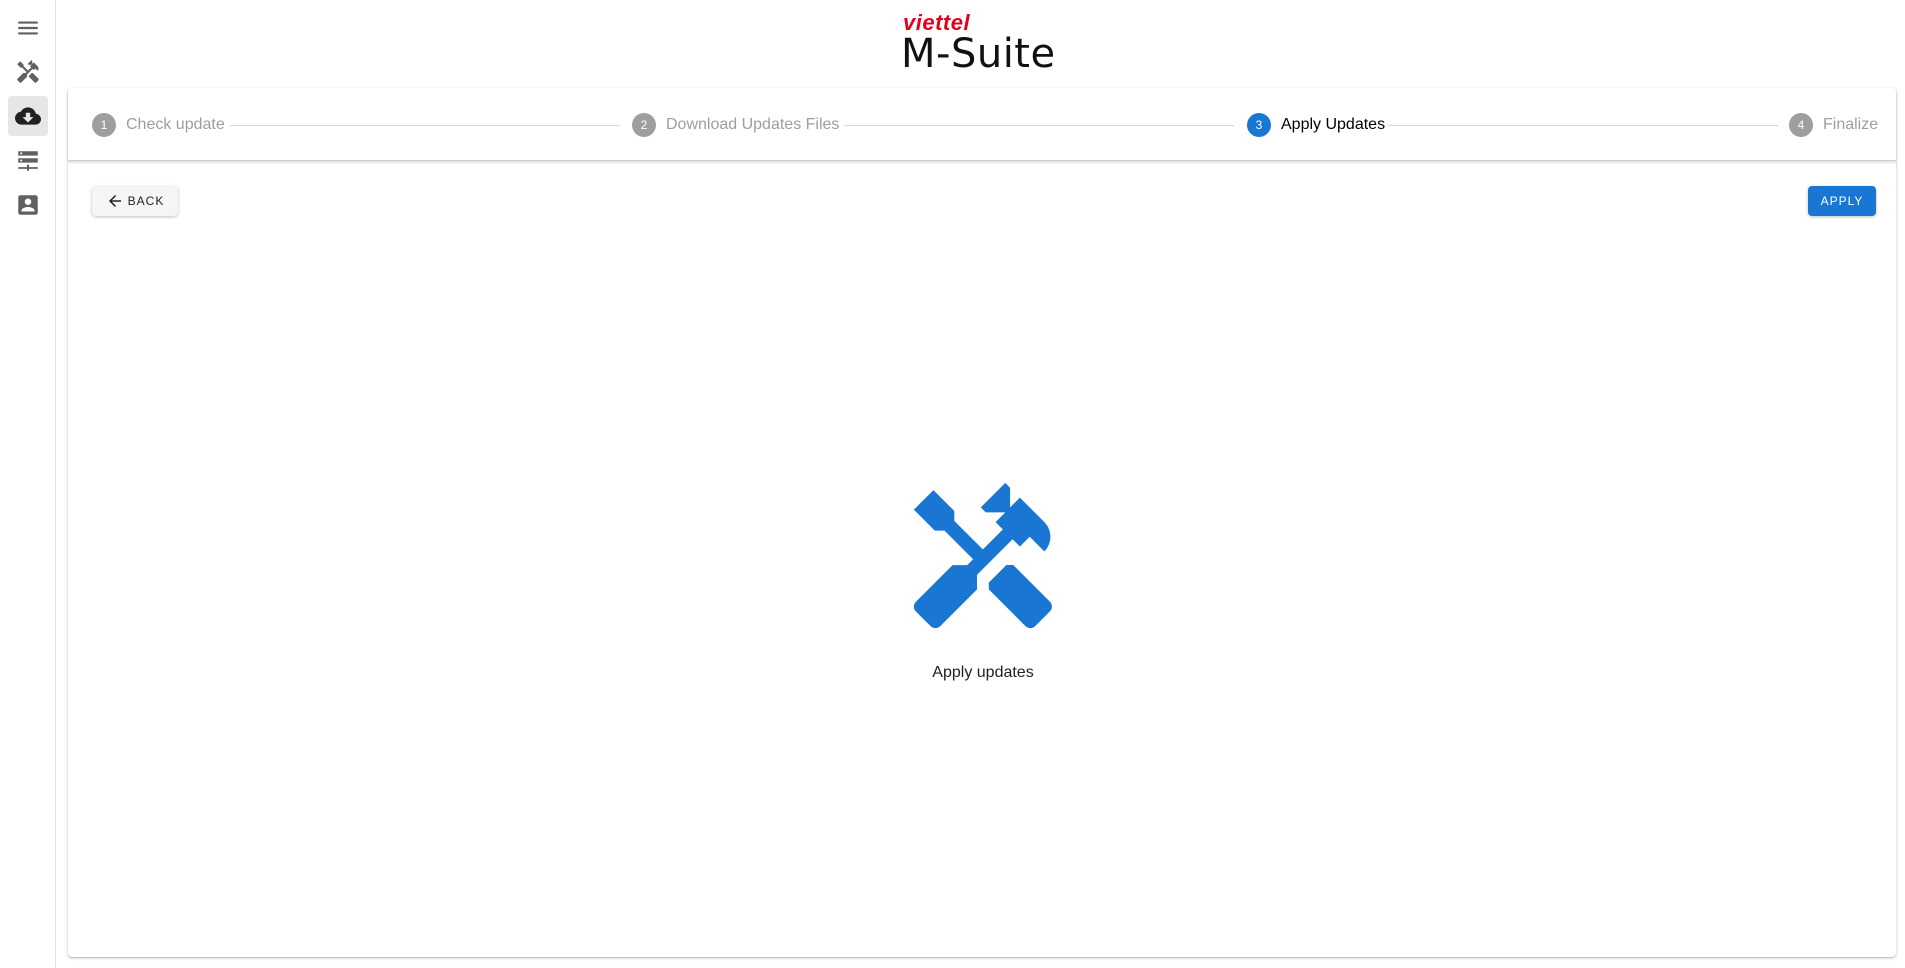 The width and height of the screenshot is (1905, 968). What do you see at coordinates (1801, 125) in the screenshot?
I see `step-number: 4` at bounding box center [1801, 125].